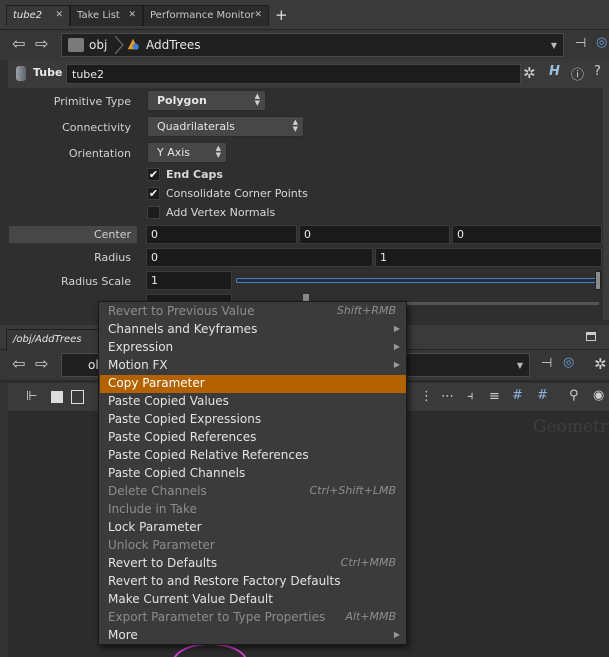  Describe the element at coordinates (57, 397) in the screenshot. I see `list-view-icon` at that location.